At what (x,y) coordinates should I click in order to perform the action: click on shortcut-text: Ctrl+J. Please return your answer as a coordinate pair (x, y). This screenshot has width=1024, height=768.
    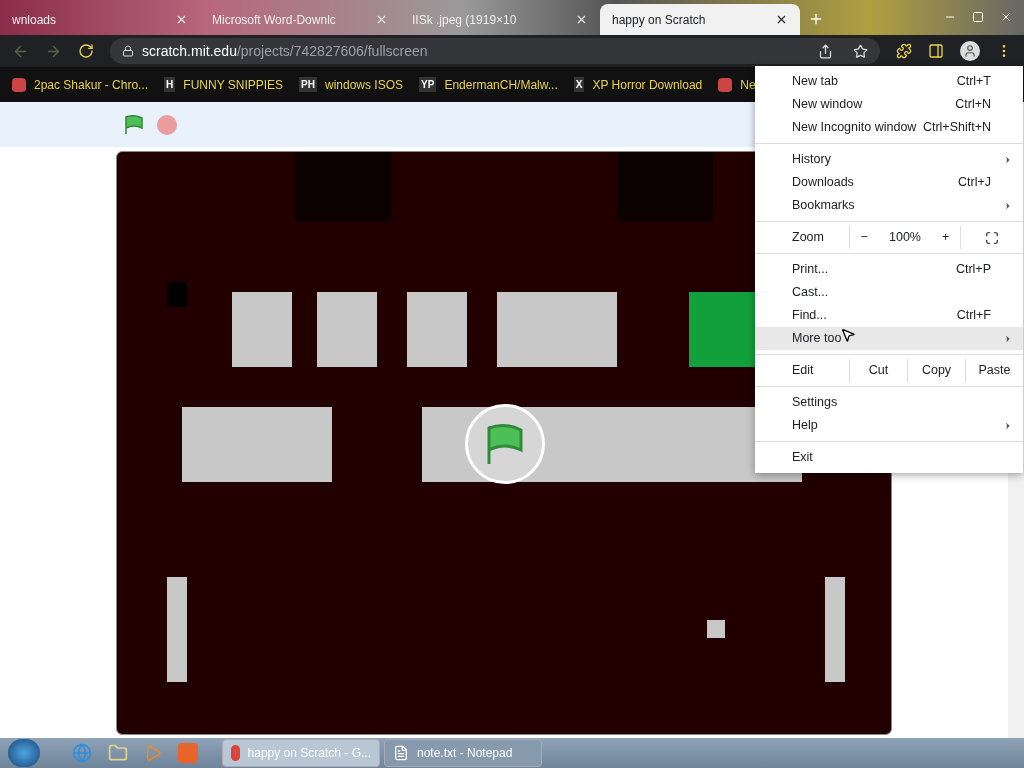
    Looking at the image, I should click on (975, 183).